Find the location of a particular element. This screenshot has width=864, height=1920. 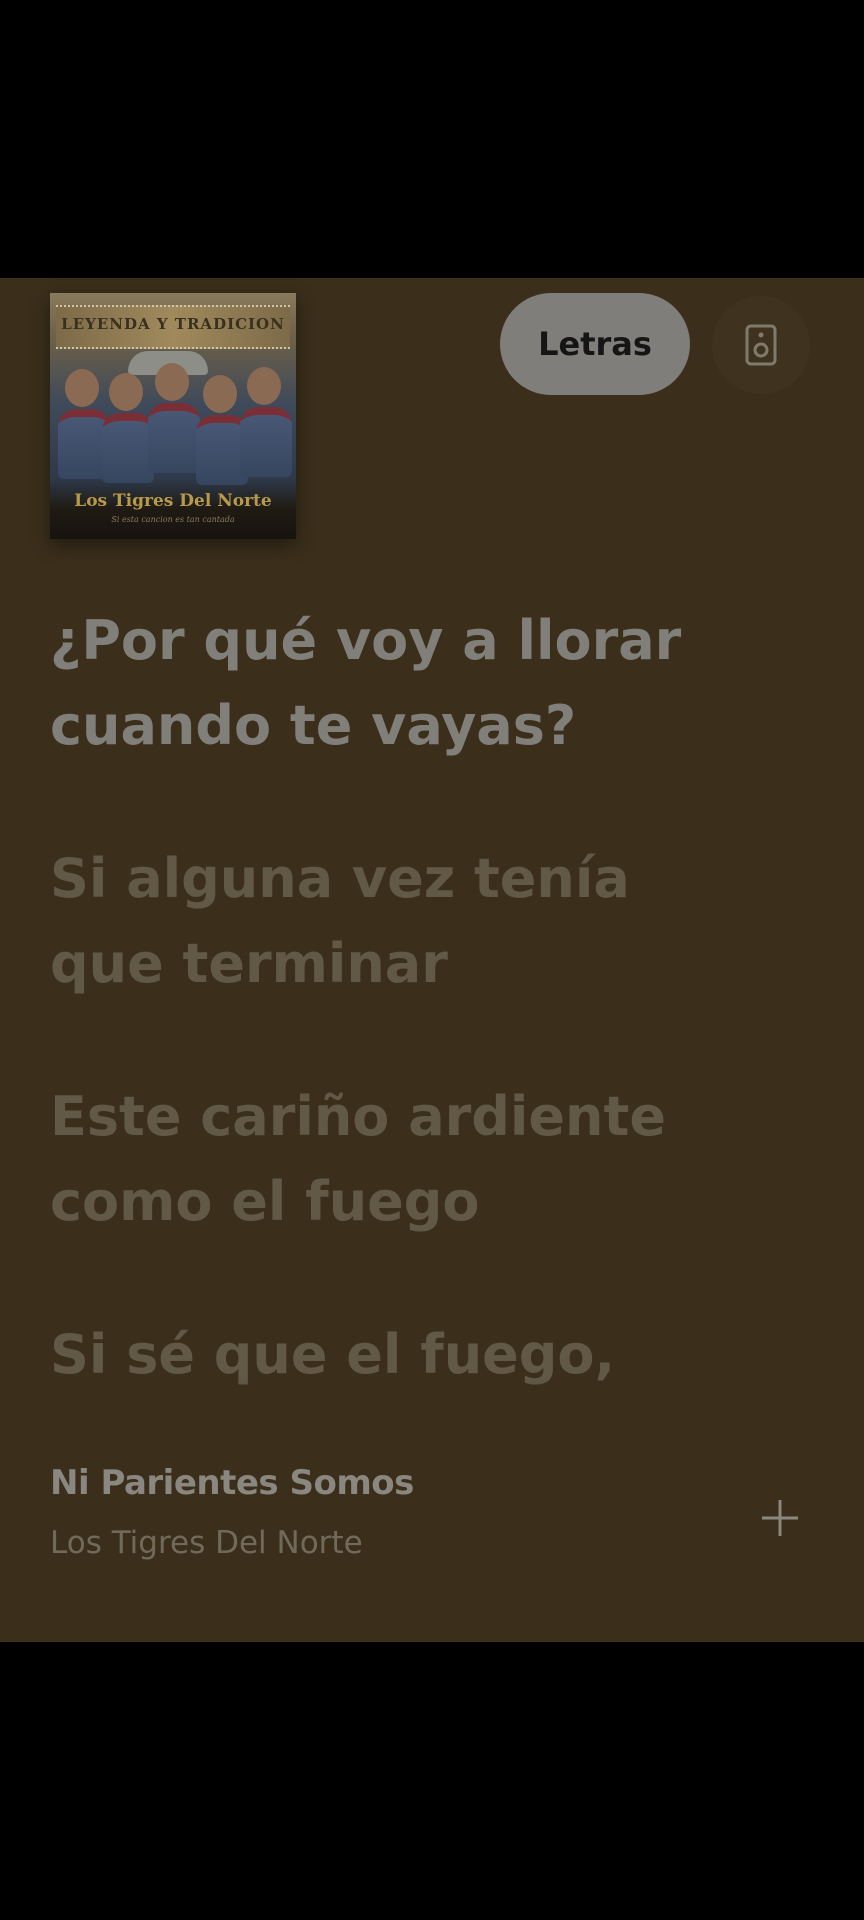

plus-icon is located at coordinates (780, 1518).